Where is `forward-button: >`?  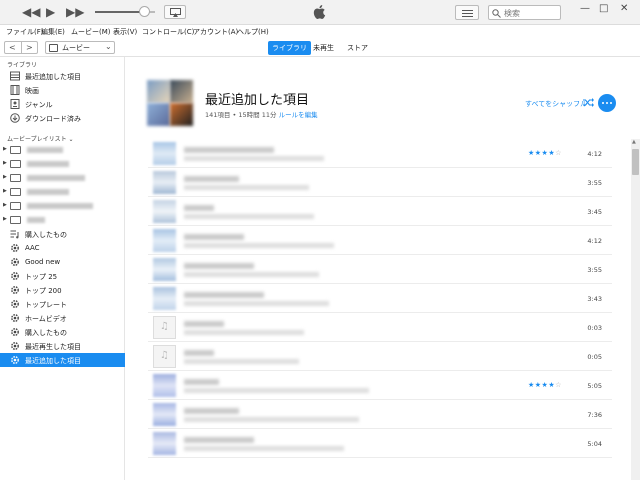
forward-button: > is located at coordinates (29, 48).